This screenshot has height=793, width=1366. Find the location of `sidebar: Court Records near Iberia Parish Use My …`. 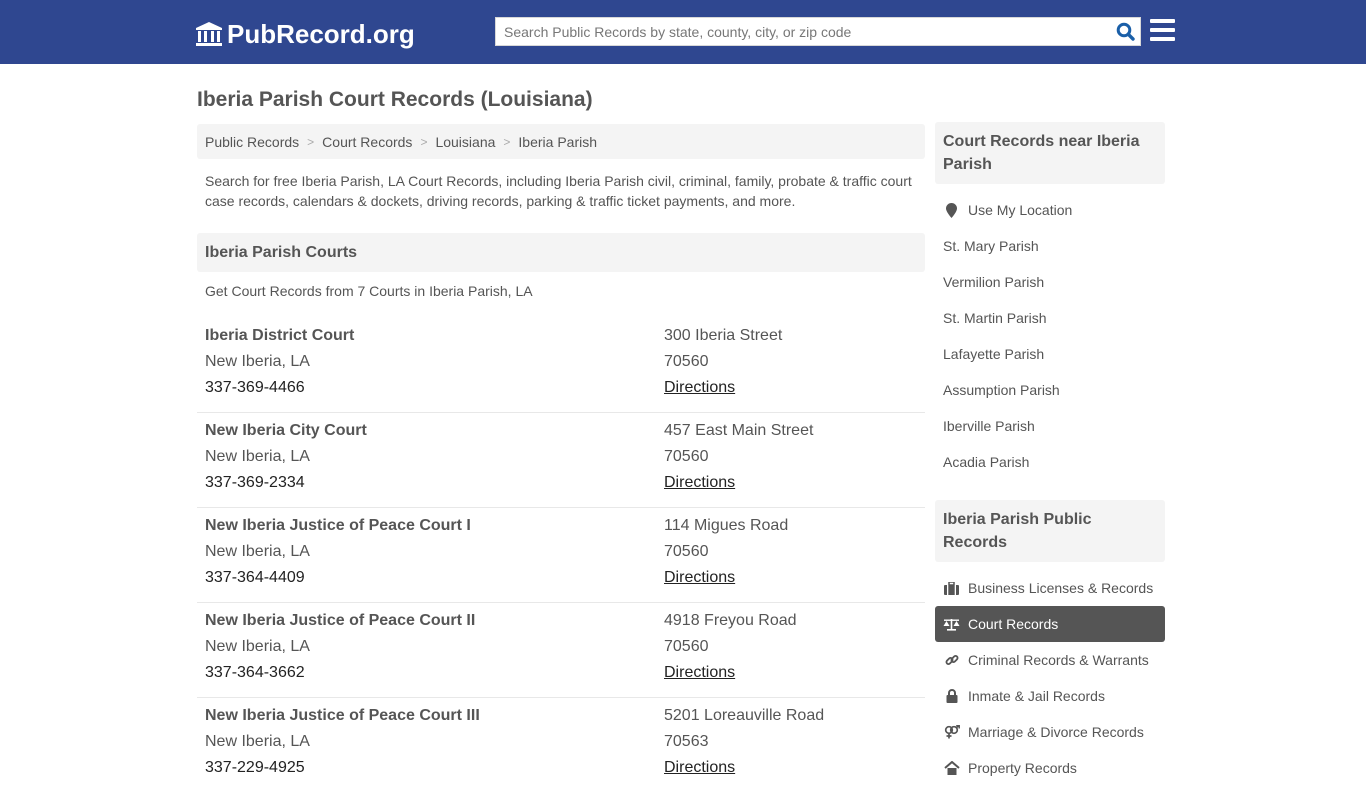

sidebar: Court Records near Iberia Parish Use My … is located at coordinates (1050, 454).